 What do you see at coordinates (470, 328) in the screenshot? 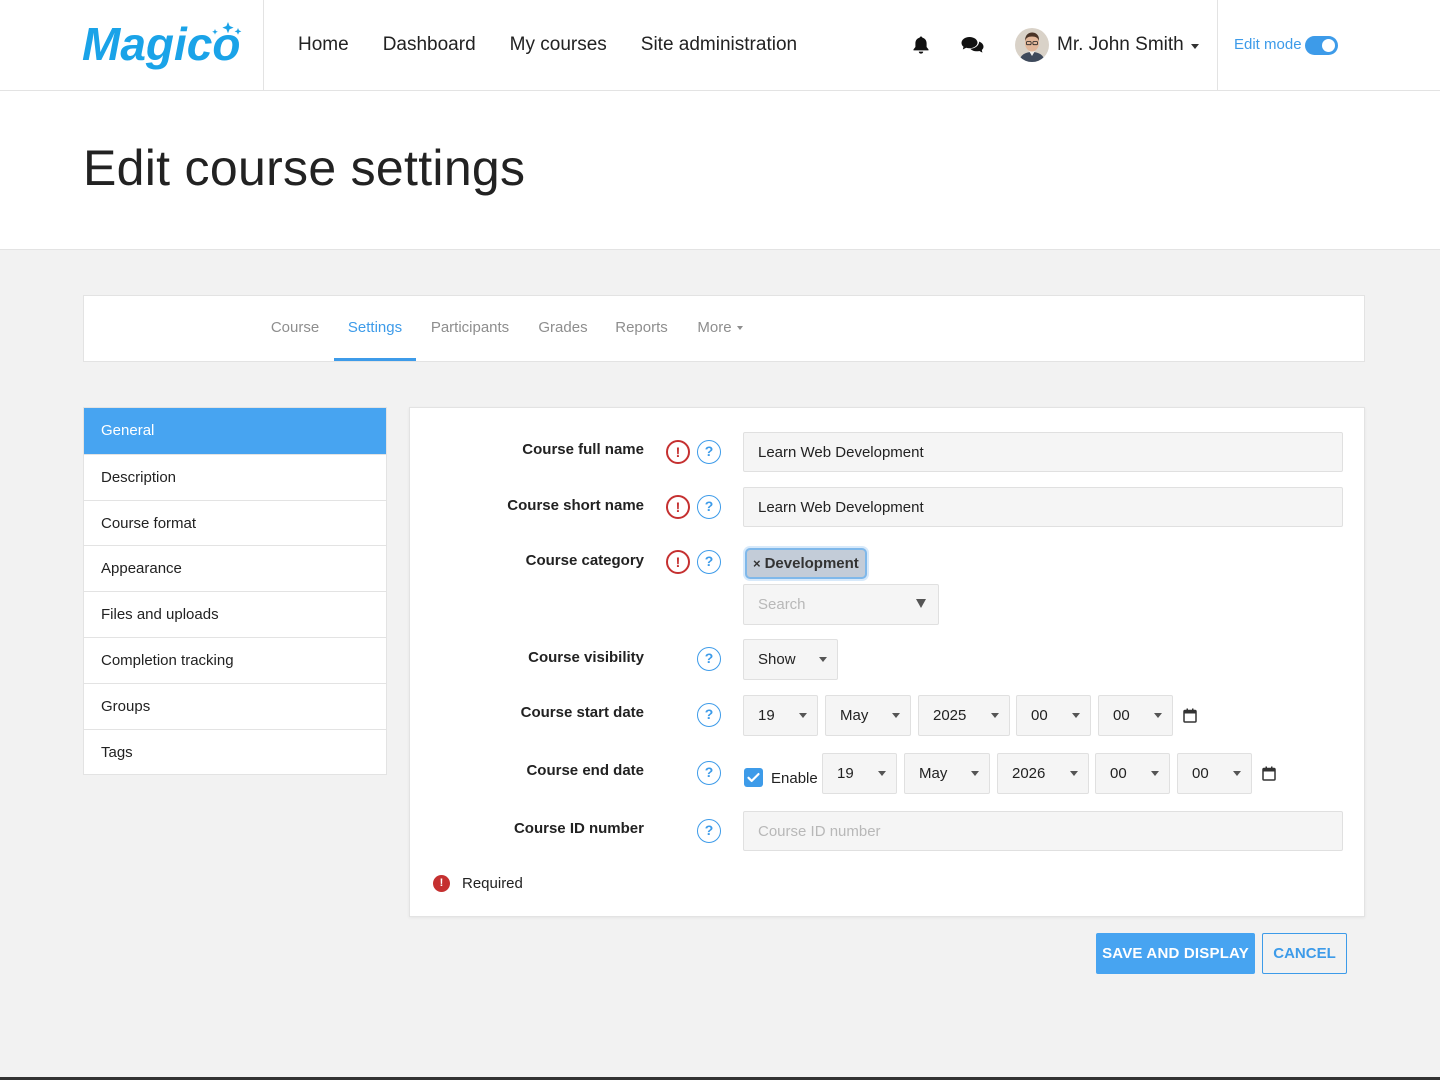
I see `tab-participants: Participants` at bounding box center [470, 328].